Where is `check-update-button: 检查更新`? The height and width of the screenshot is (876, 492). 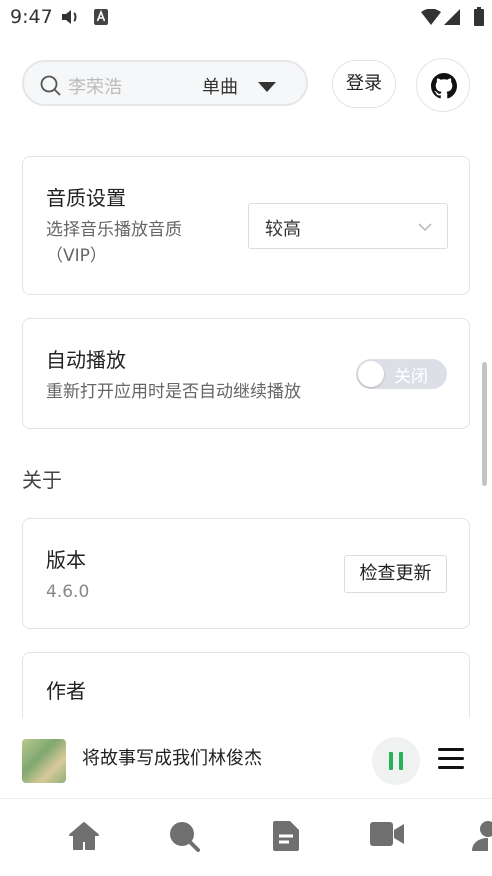 check-update-button: 检查更新 is located at coordinates (395, 574).